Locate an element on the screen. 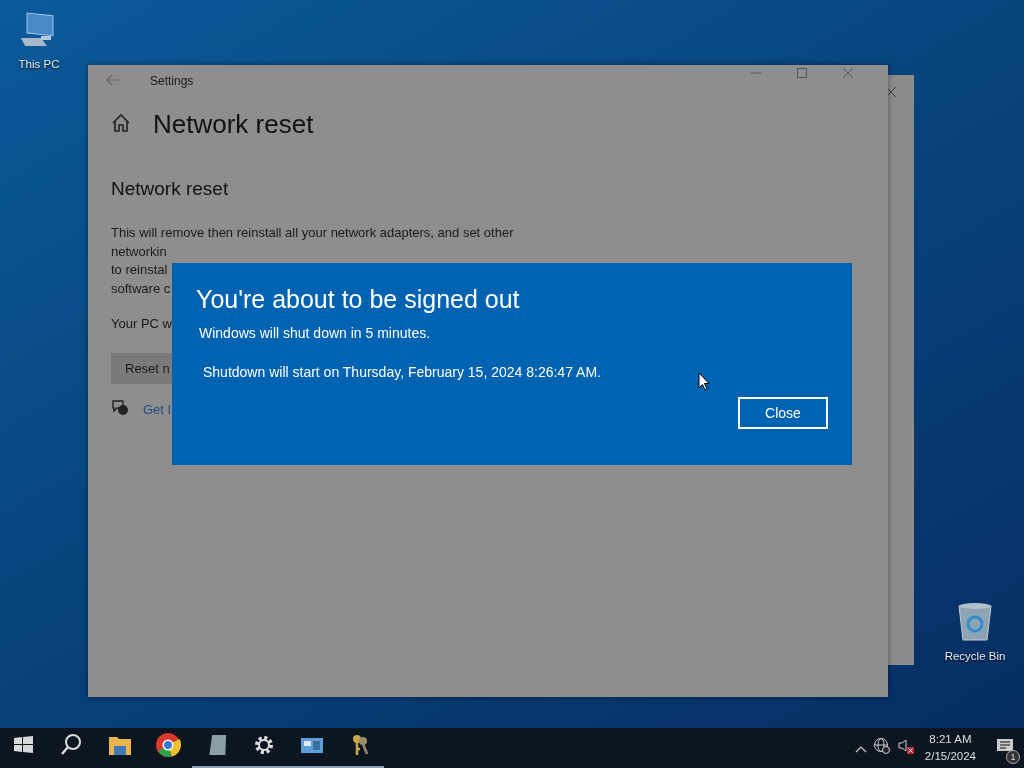  window-title: Settings is located at coordinates (172, 81).